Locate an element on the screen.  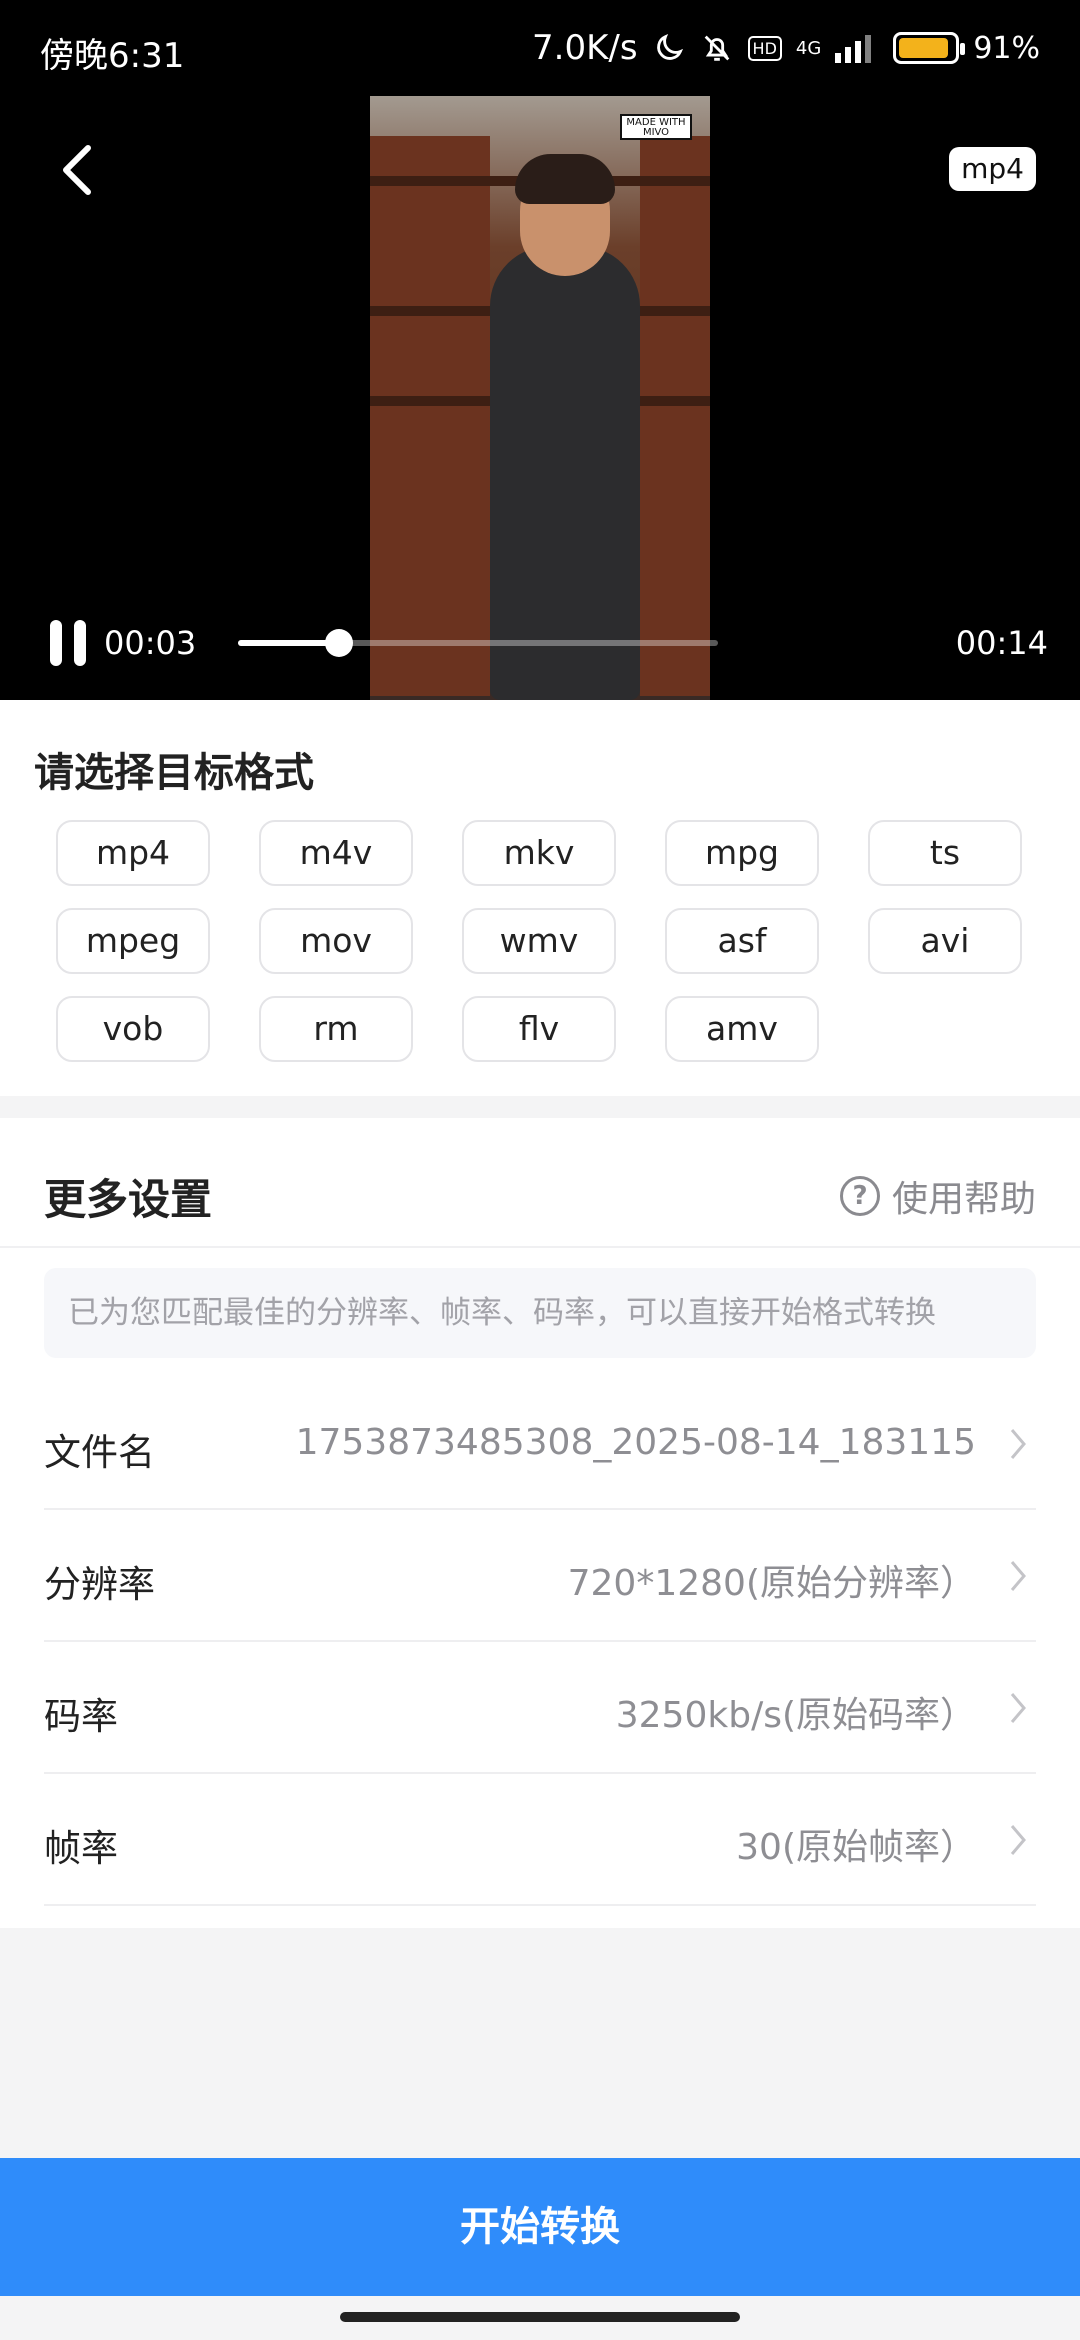
cabinet-right is located at coordinates (675, 416).